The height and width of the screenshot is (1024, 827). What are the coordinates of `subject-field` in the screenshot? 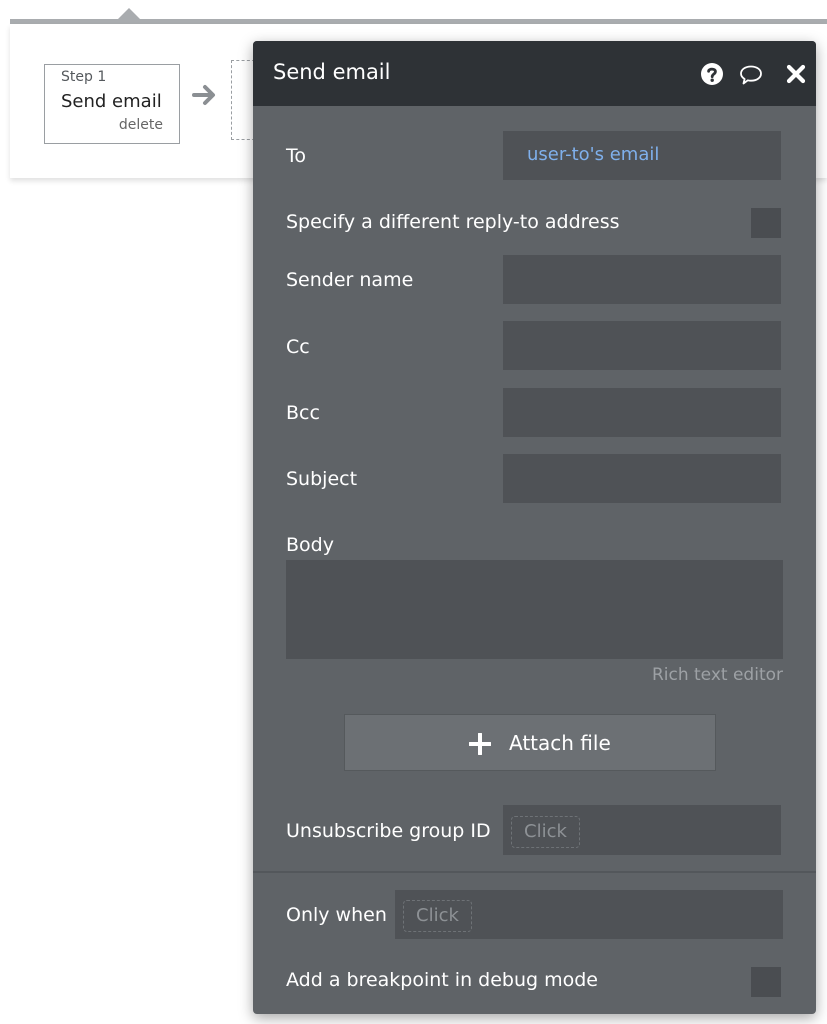 It's located at (642, 478).